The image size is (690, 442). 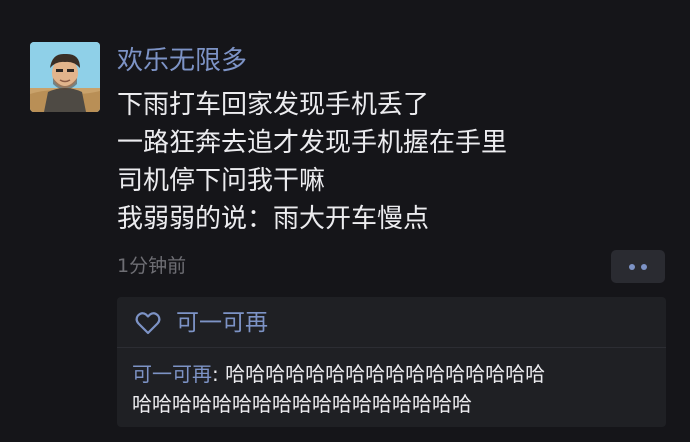 What do you see at coordinates (391, 347) in the screenshot?
I see `panel-divider` at bounding box center [391, 347].